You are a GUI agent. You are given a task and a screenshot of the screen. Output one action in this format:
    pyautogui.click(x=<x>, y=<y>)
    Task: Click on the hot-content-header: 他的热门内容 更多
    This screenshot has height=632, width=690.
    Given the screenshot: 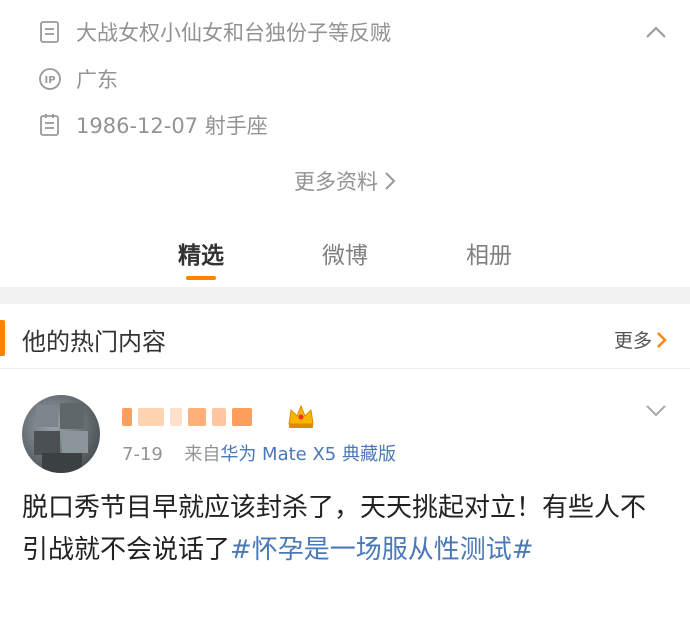 What is the action you would take?
    pyautogui.click(x=345, y=336)
    